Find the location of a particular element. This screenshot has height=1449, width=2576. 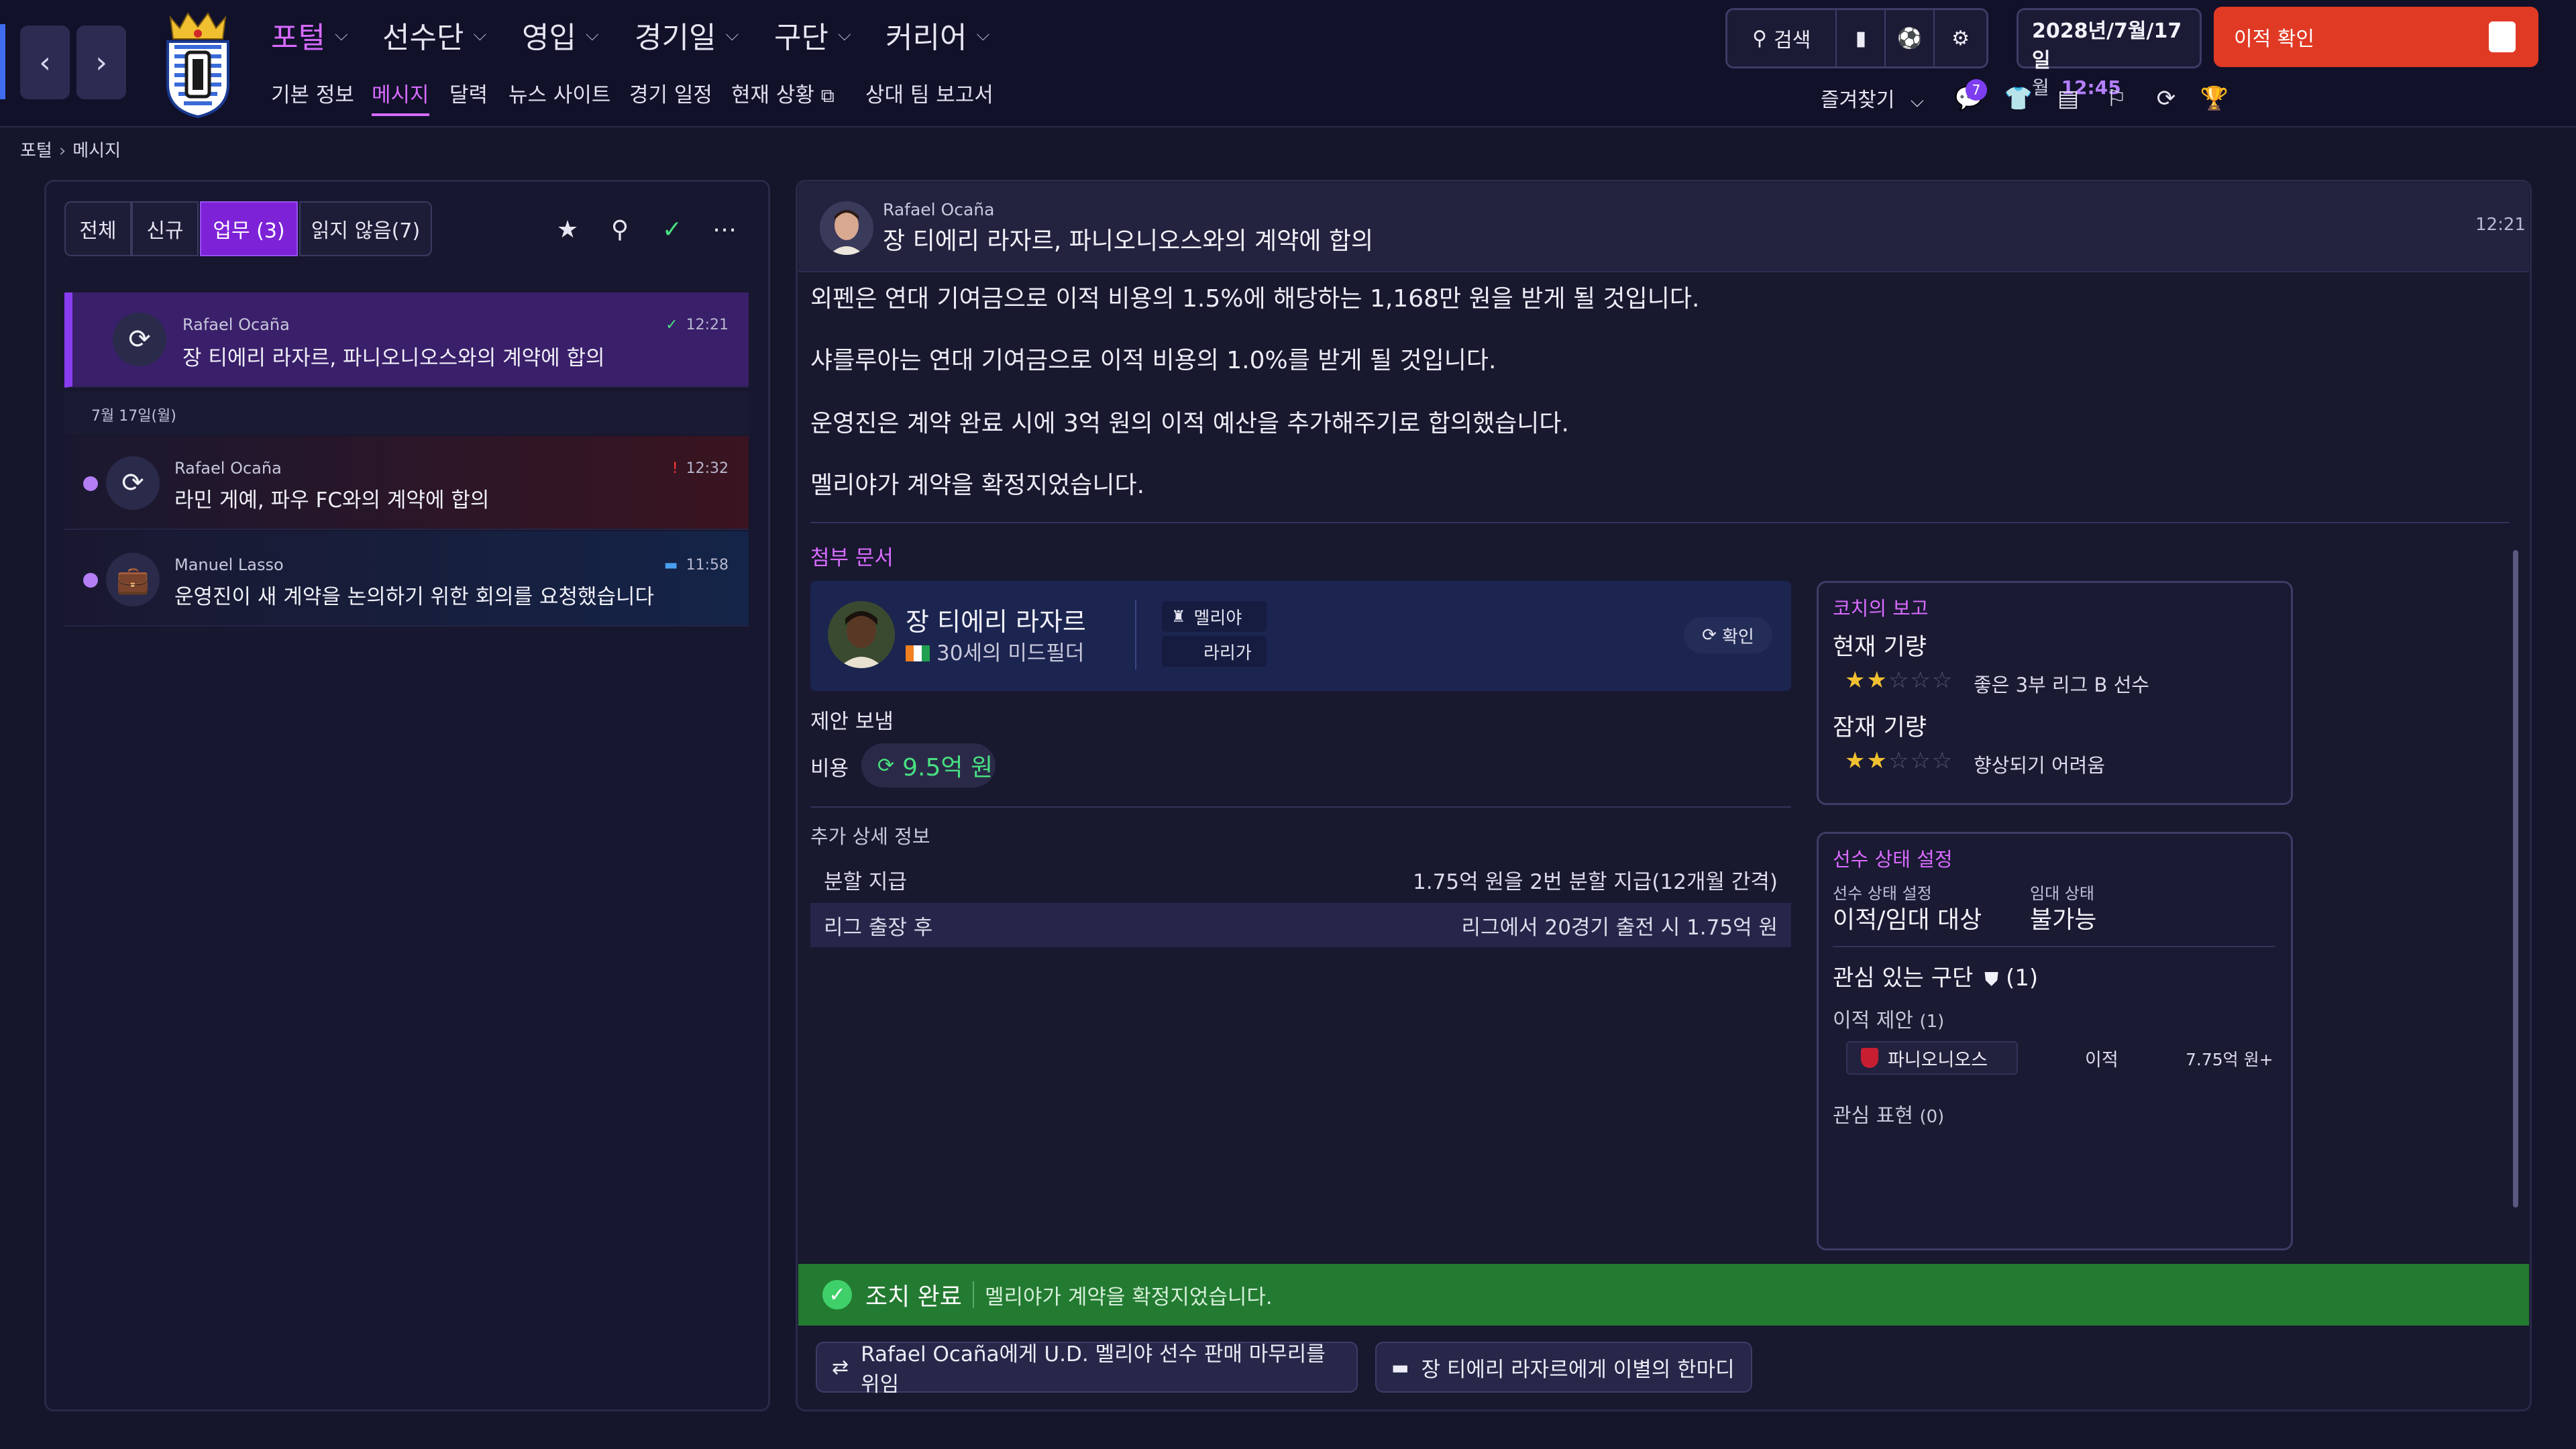

fee-badge: ⟳ 9.5억 원 is located at coordinates (928, 765).